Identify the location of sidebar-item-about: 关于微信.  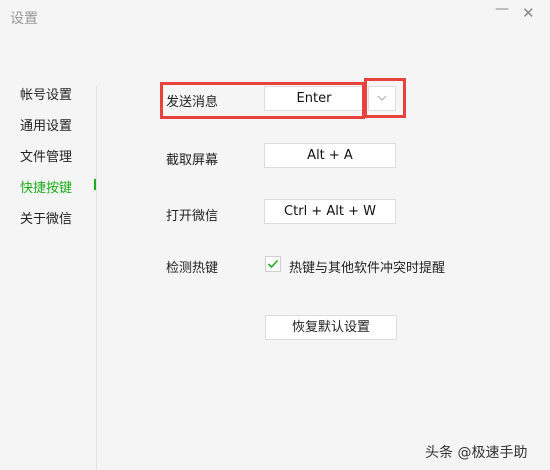
(46, 217).